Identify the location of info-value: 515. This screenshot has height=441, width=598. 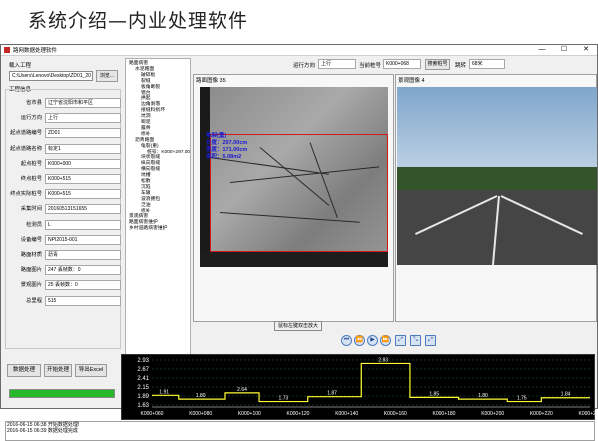
(83, 300).